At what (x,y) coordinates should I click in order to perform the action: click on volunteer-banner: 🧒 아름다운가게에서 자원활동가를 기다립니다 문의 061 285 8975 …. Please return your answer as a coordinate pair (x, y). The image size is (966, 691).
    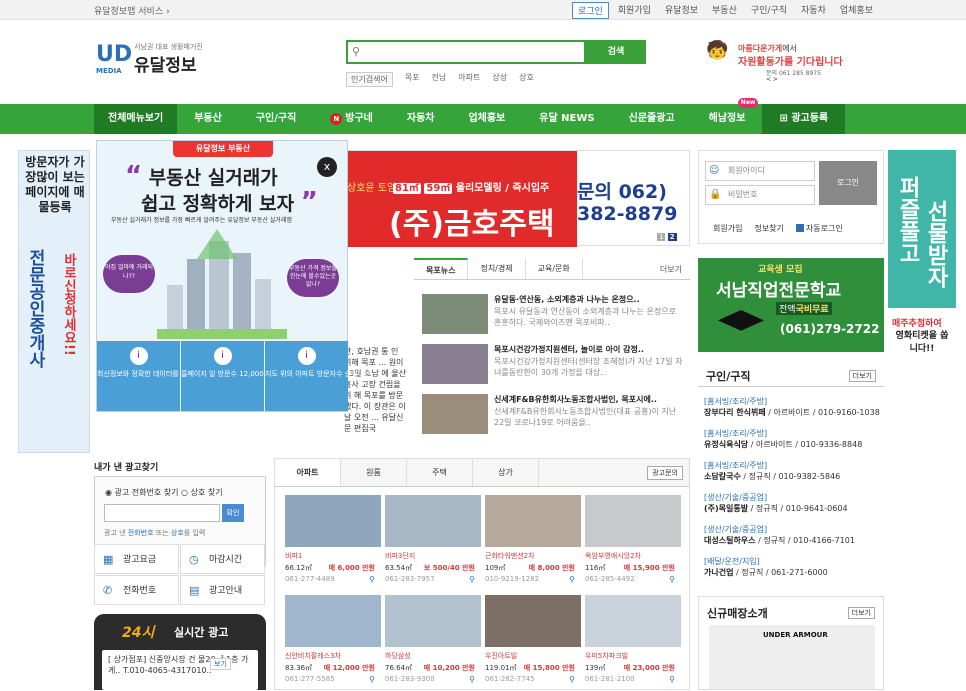
    Looking at the image, I should click on (788, 63).